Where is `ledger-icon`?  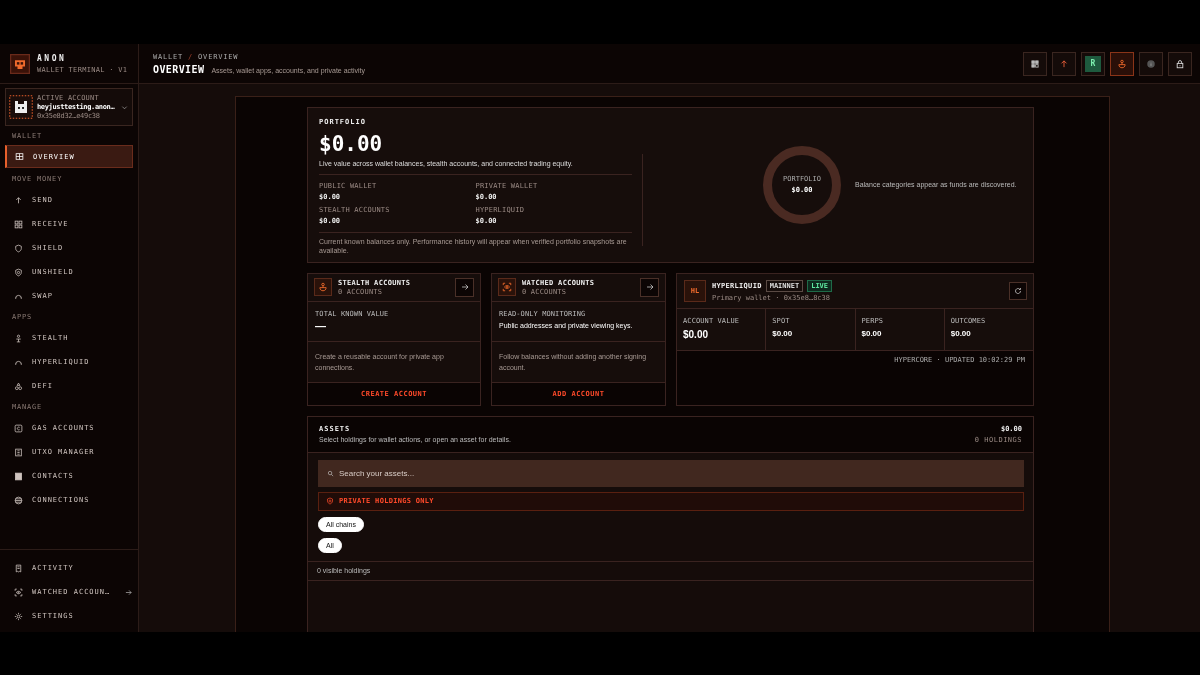 ledger-icon is located at coordinates (18, 452).